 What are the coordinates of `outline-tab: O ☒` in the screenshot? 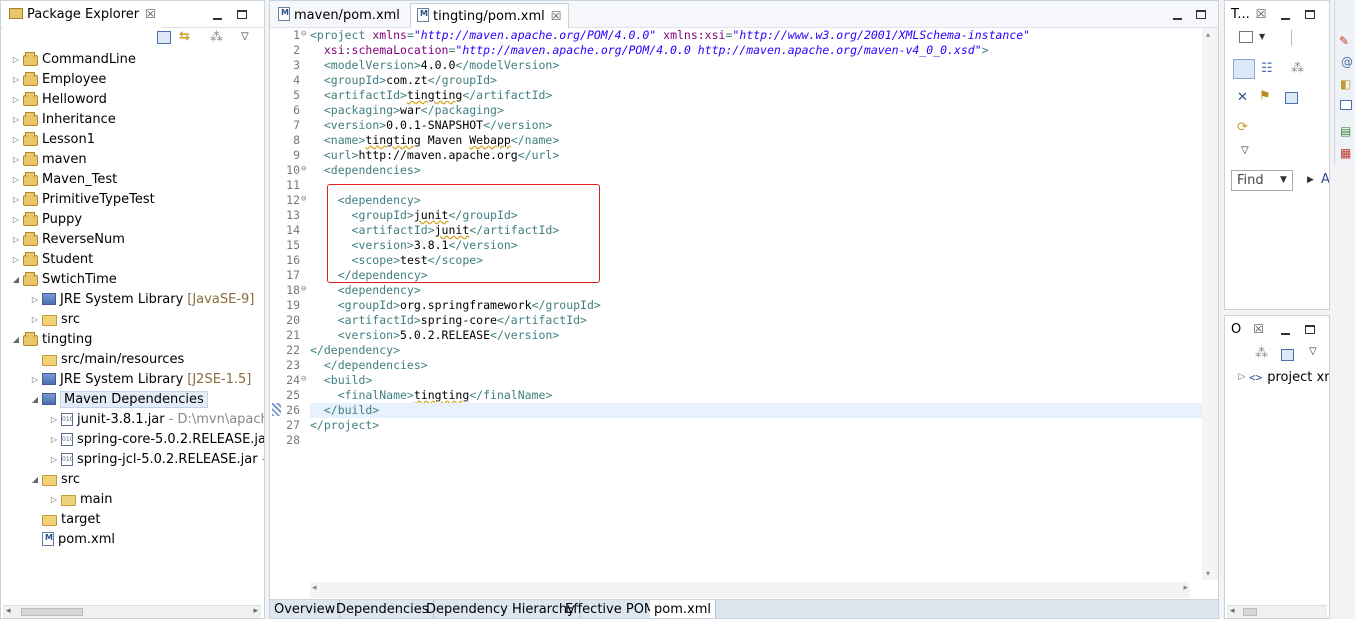 It's located at (1248, 330).